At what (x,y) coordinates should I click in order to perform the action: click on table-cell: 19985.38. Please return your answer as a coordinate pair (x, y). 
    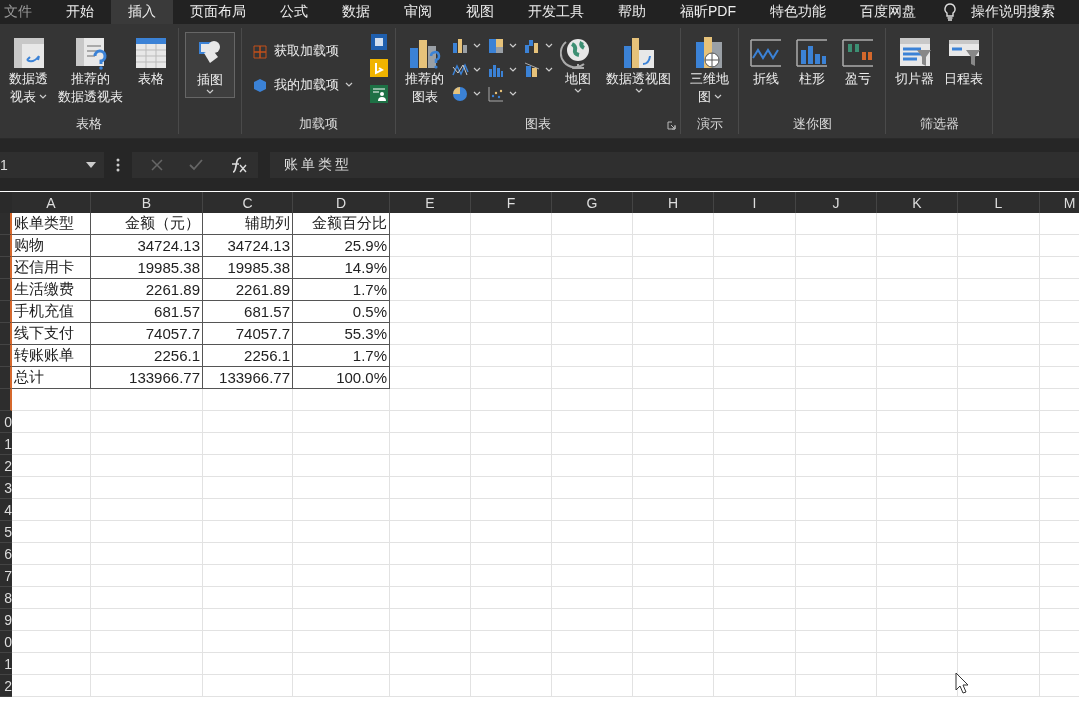
    Looking at the image, I should click on (147, 268).